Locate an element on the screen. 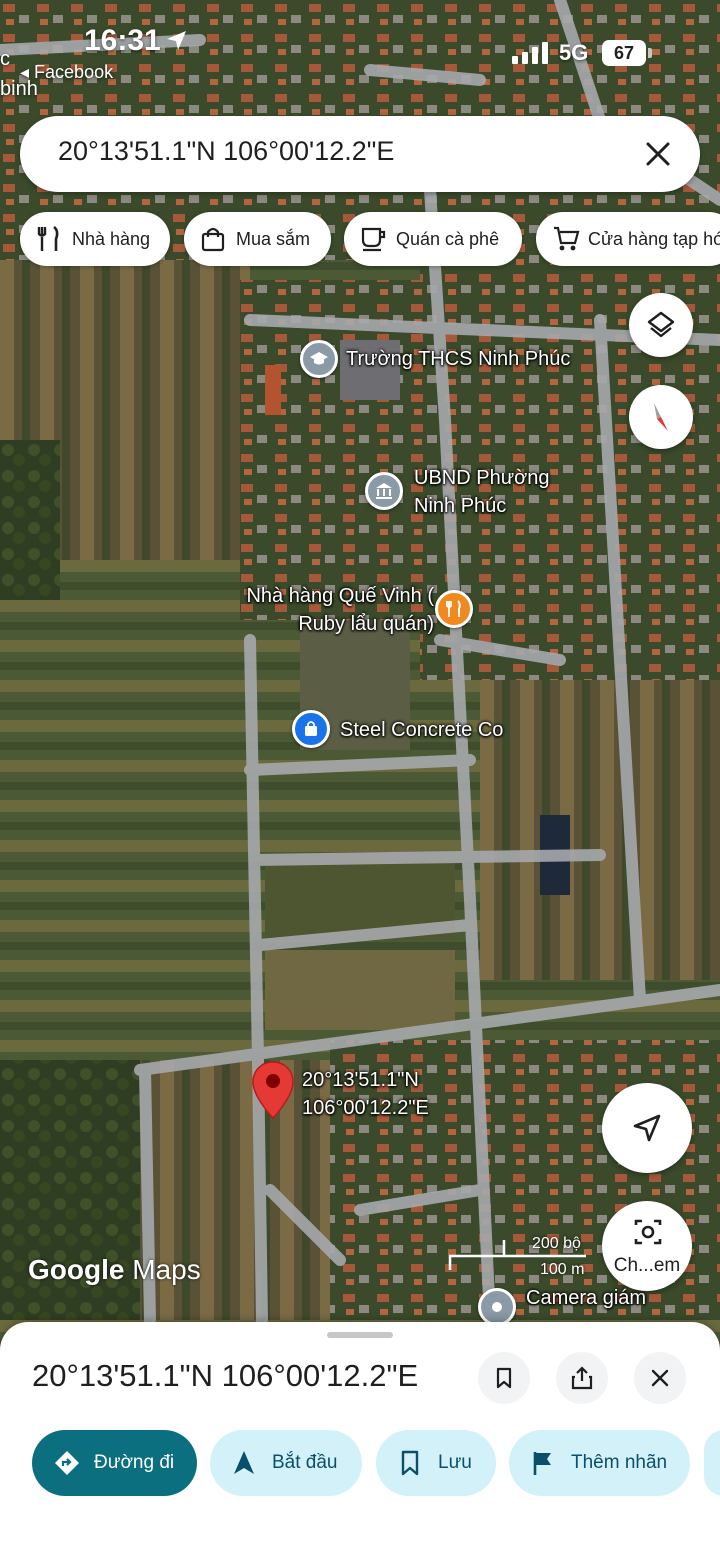 The image size is (720, 1564). back-to-app-link: ◂ Facebook is located at coordinates (66, 72).